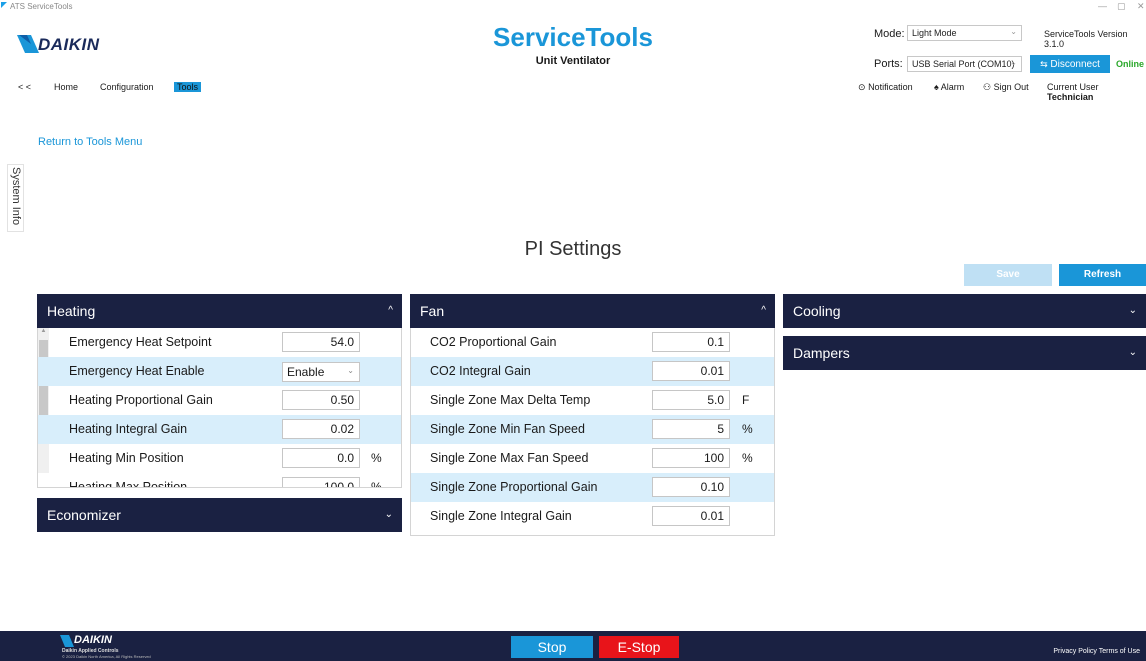 This screenshot has width=1146, height=661. I want to click on table-row: Emergency Heat Enable Enable ⌄, so click(219, 371).